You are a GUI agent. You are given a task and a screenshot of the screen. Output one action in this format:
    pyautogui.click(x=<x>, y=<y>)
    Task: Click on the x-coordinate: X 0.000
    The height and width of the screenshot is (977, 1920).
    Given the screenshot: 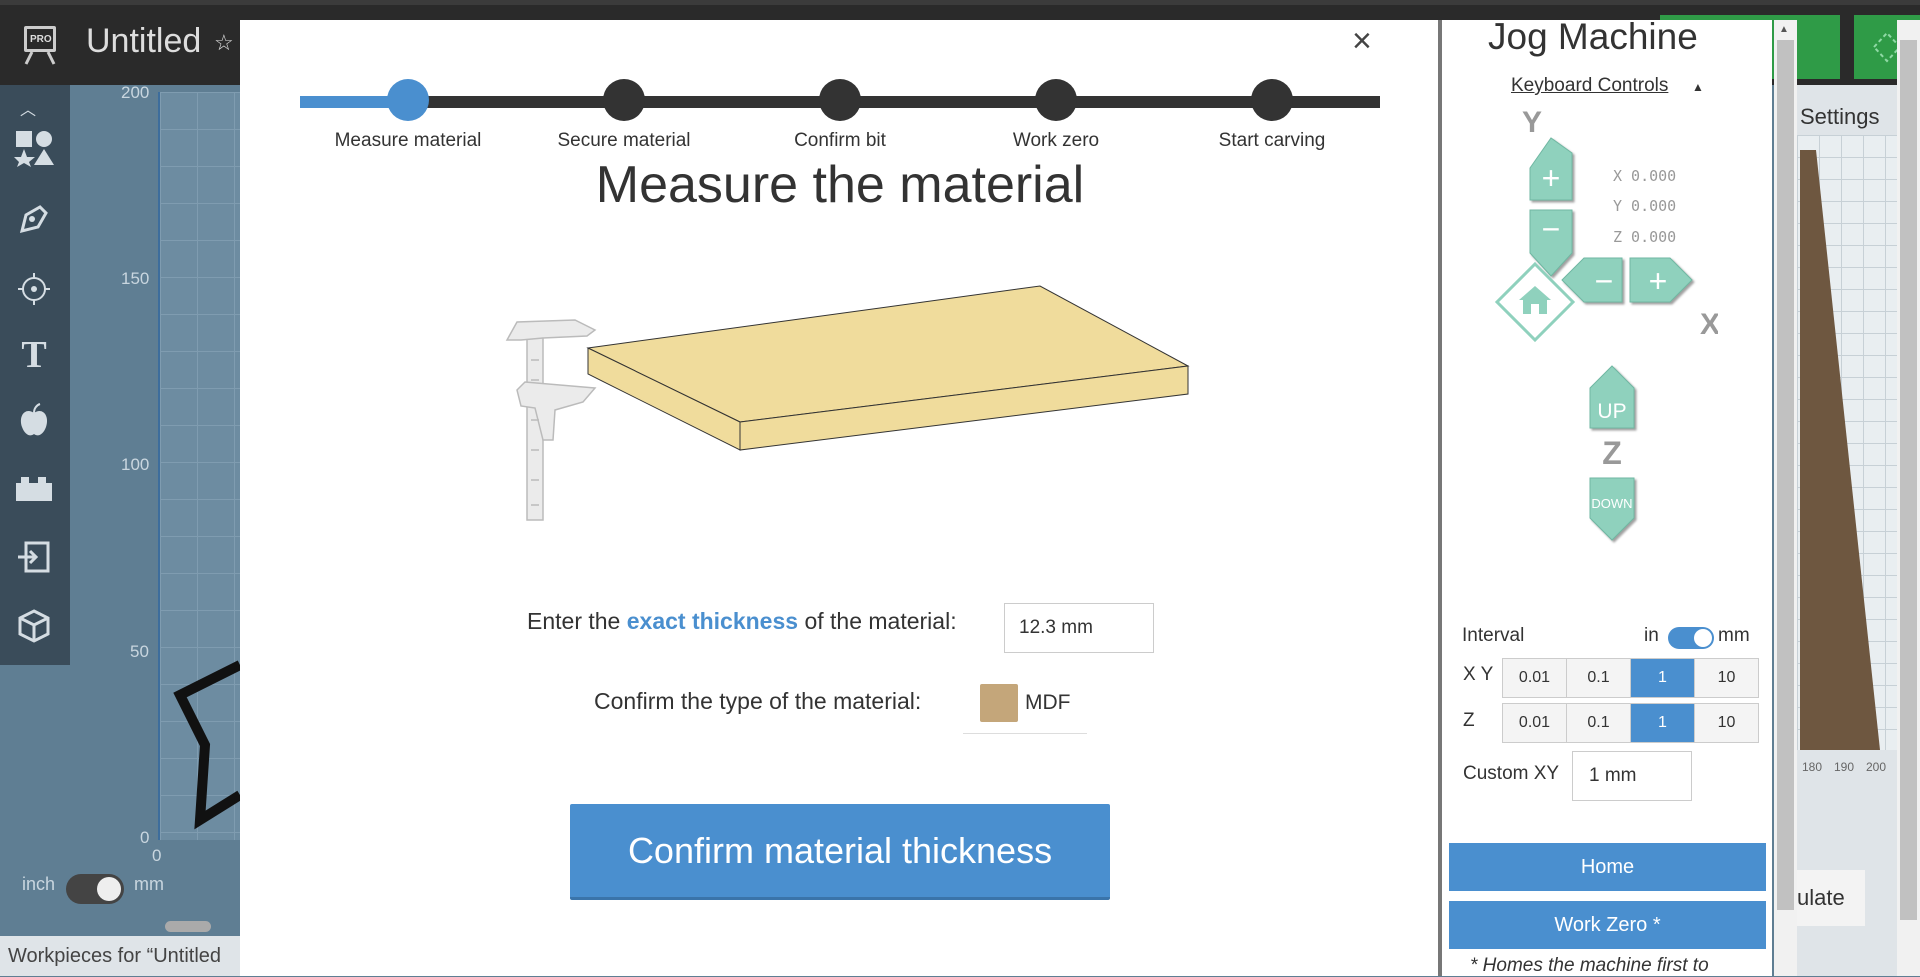 What is the action you would take?
    pyautogui.click(x=1645, y=176)
    